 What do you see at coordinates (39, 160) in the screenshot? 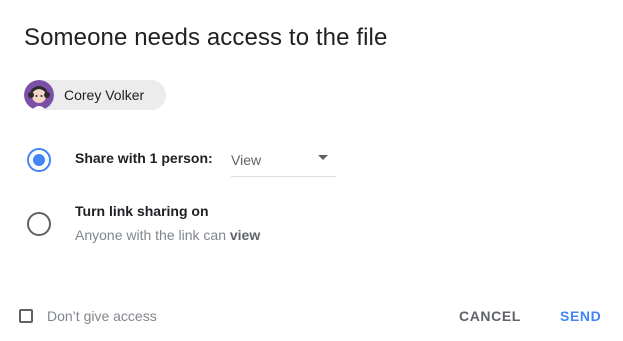
I see `share-with-person-radio` at bounding box center [39, 160].